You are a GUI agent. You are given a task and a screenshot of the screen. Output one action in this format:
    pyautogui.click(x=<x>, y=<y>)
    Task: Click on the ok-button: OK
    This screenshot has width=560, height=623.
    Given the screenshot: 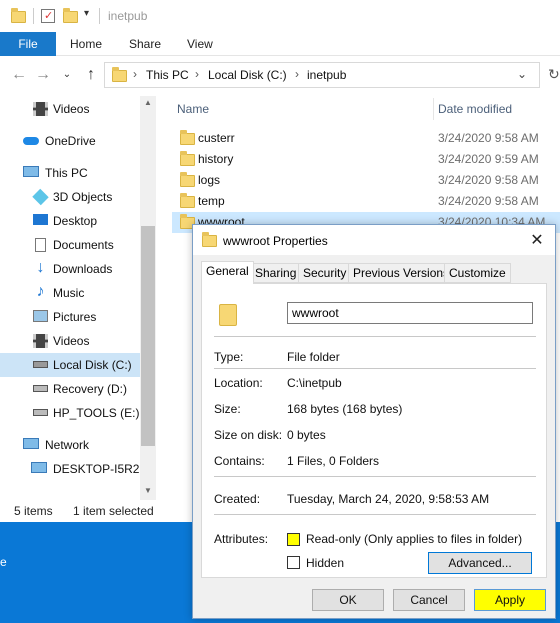 What is the action you would take?
    pyautogui.click(x=348, y=600)
    